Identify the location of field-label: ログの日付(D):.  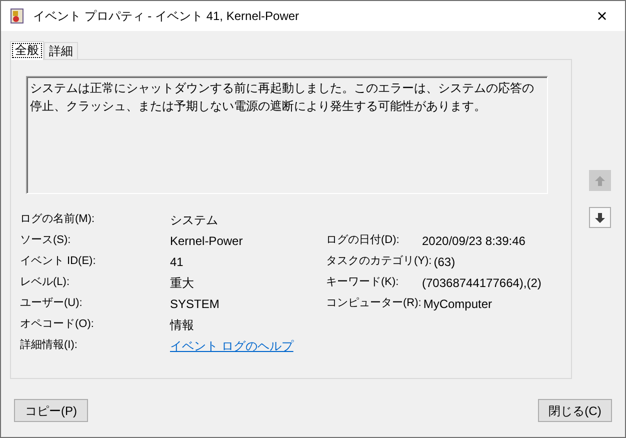
(363, 240).